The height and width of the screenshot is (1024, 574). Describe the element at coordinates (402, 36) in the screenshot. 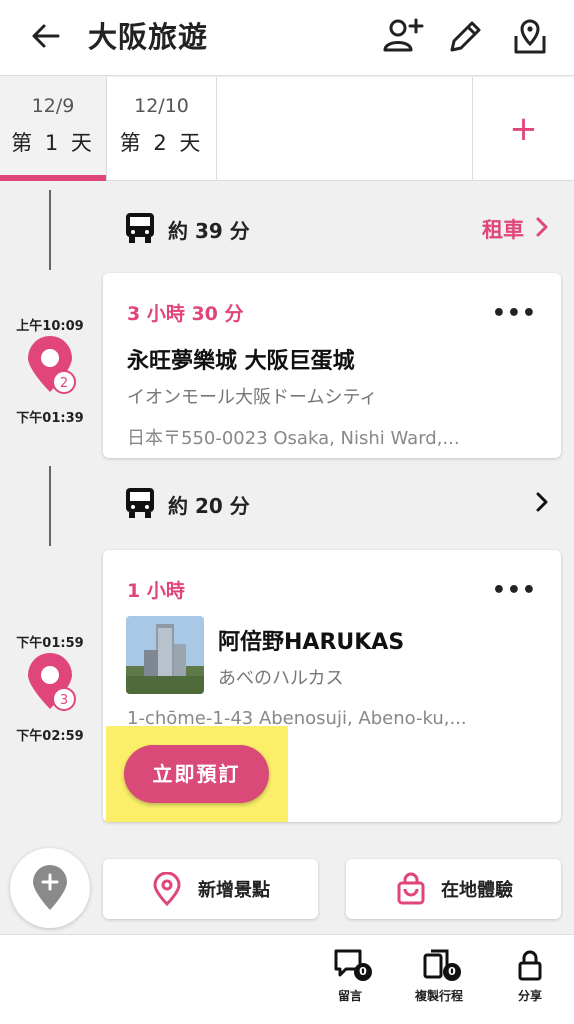

I see `add-user-icon` at that location.